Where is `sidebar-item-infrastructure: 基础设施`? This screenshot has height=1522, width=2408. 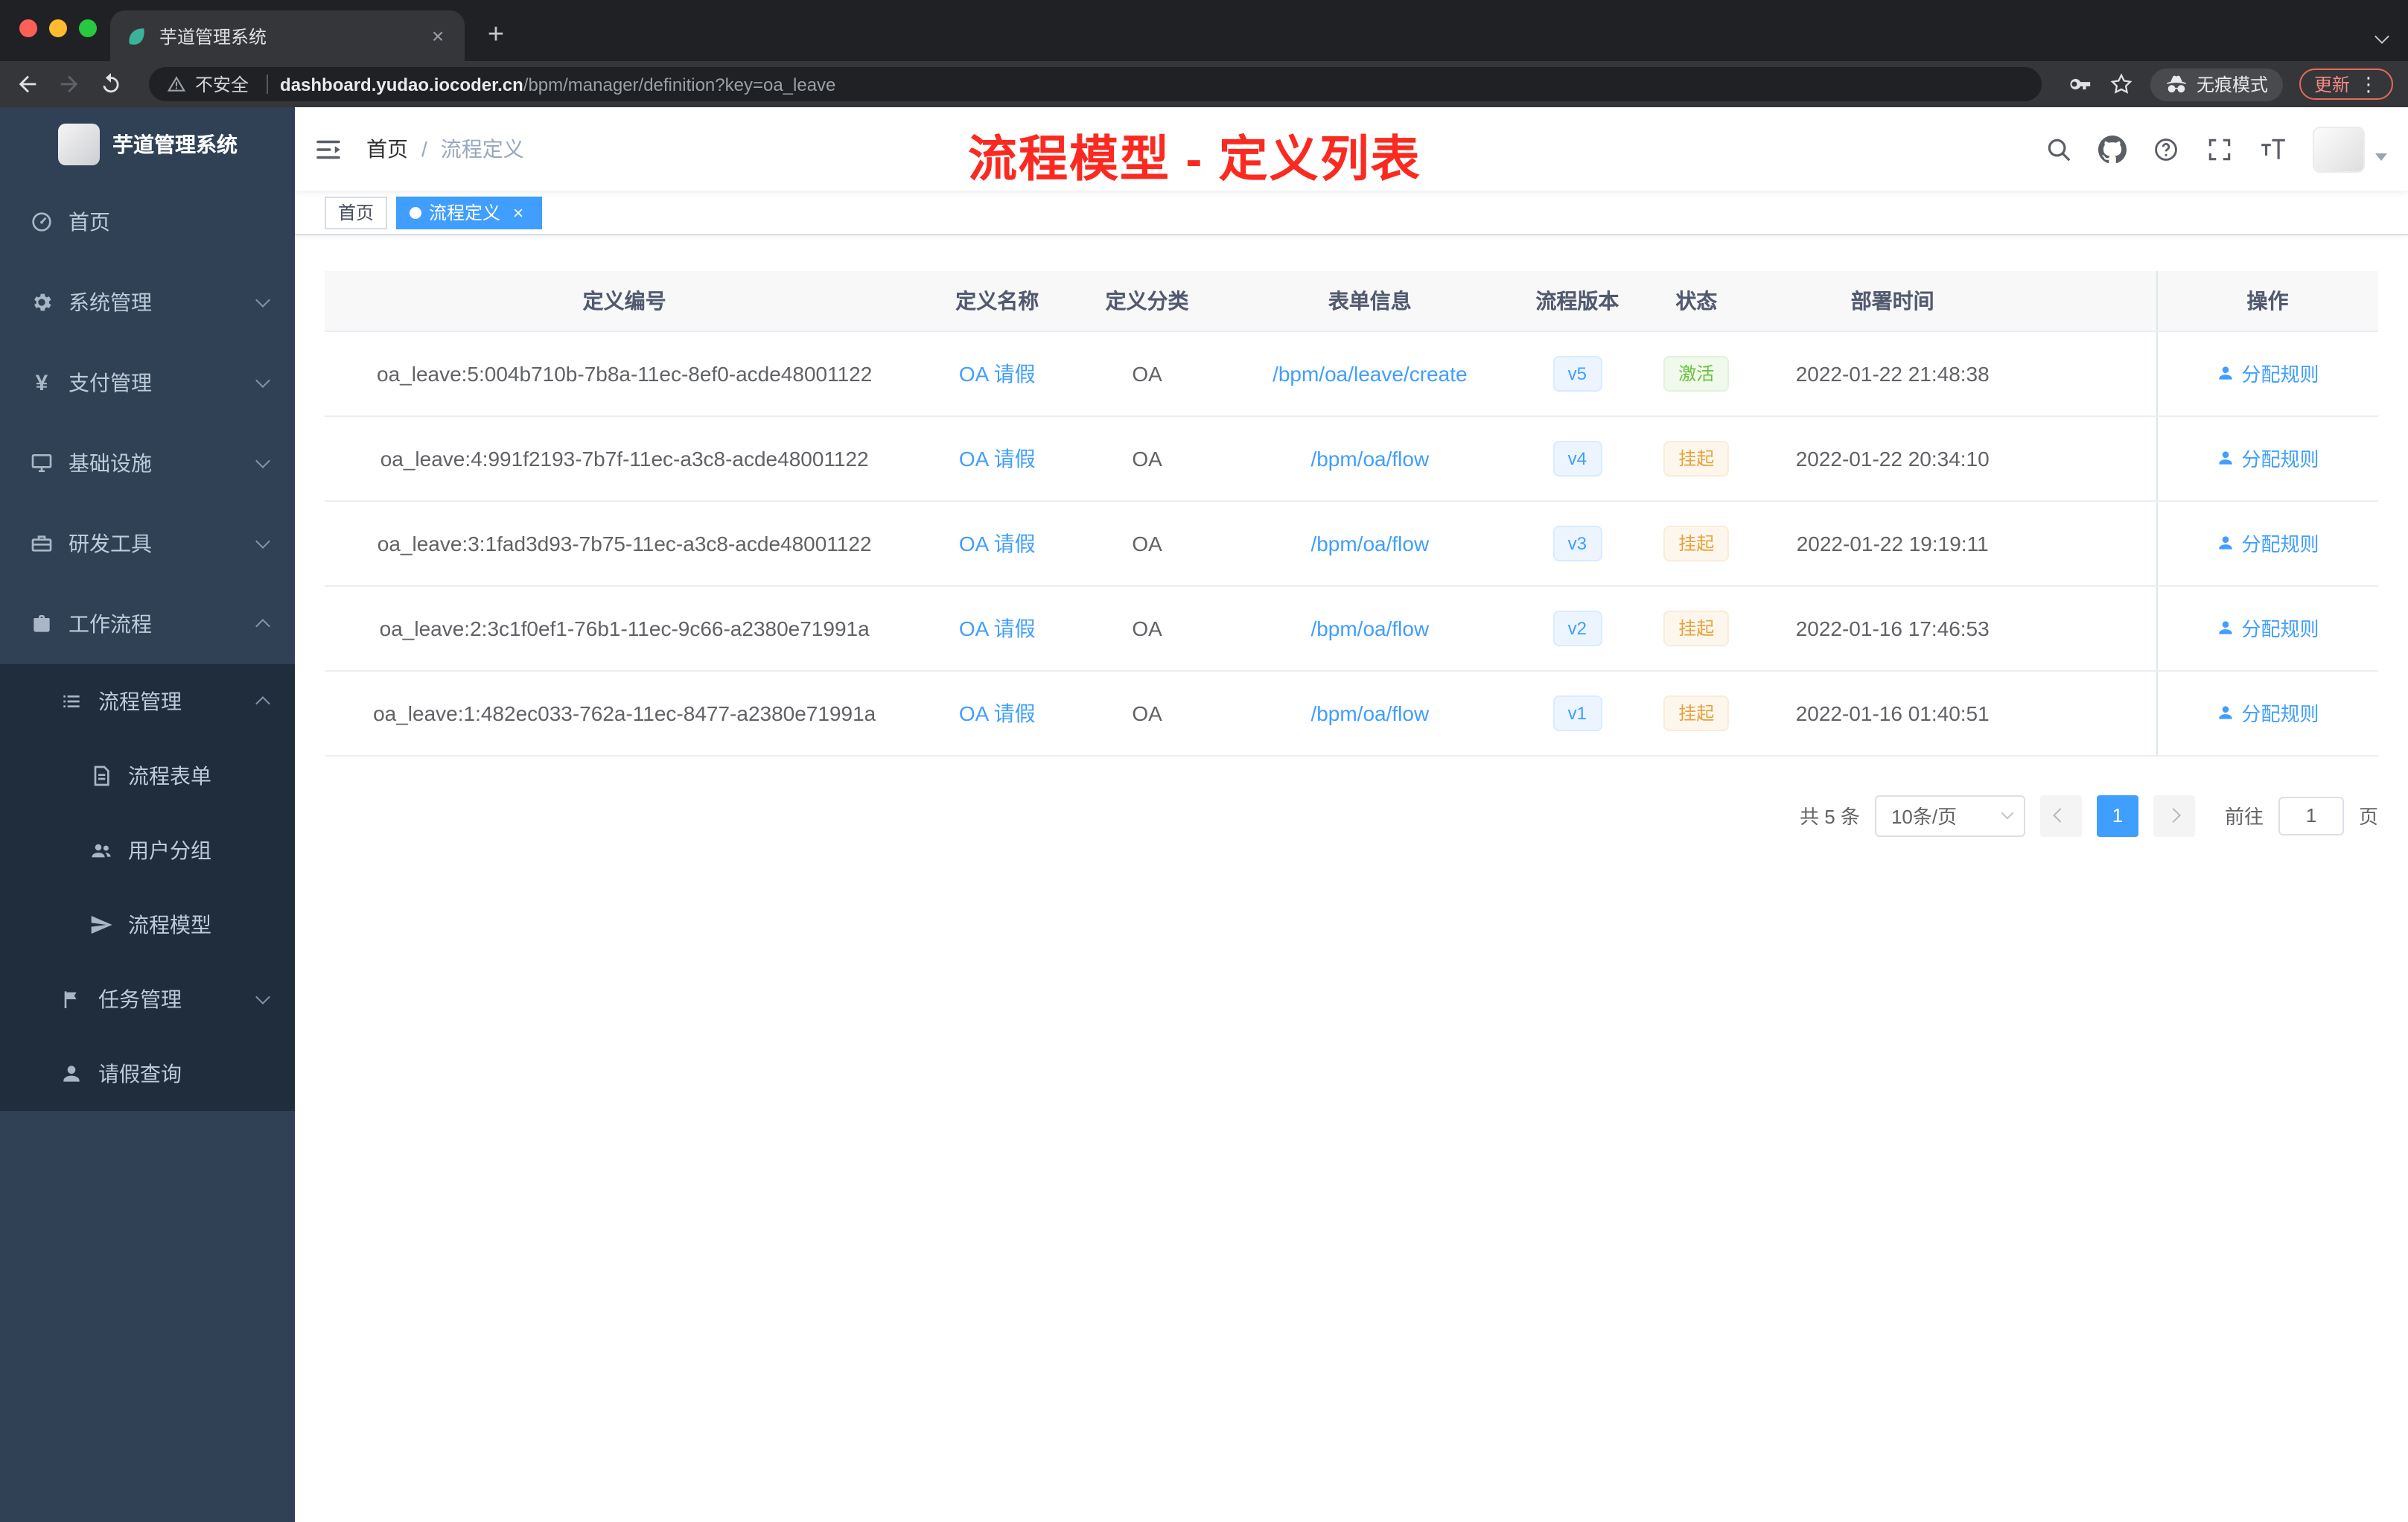
sidebar-item-infrastructure: 基础设施 is located at coordinates (147, 463).